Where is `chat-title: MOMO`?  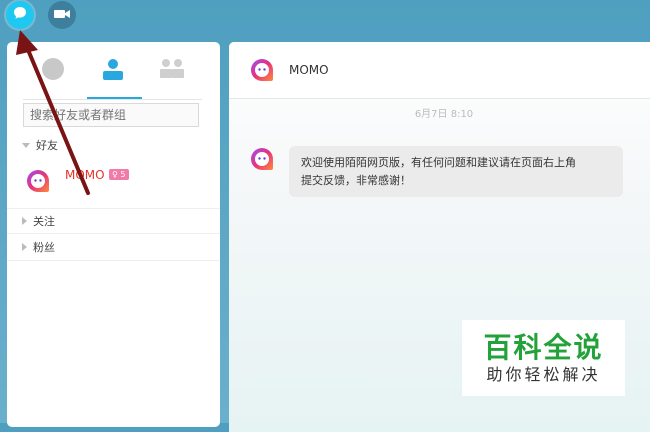 chat-title: MOMO is located at coordinates (309, 70).